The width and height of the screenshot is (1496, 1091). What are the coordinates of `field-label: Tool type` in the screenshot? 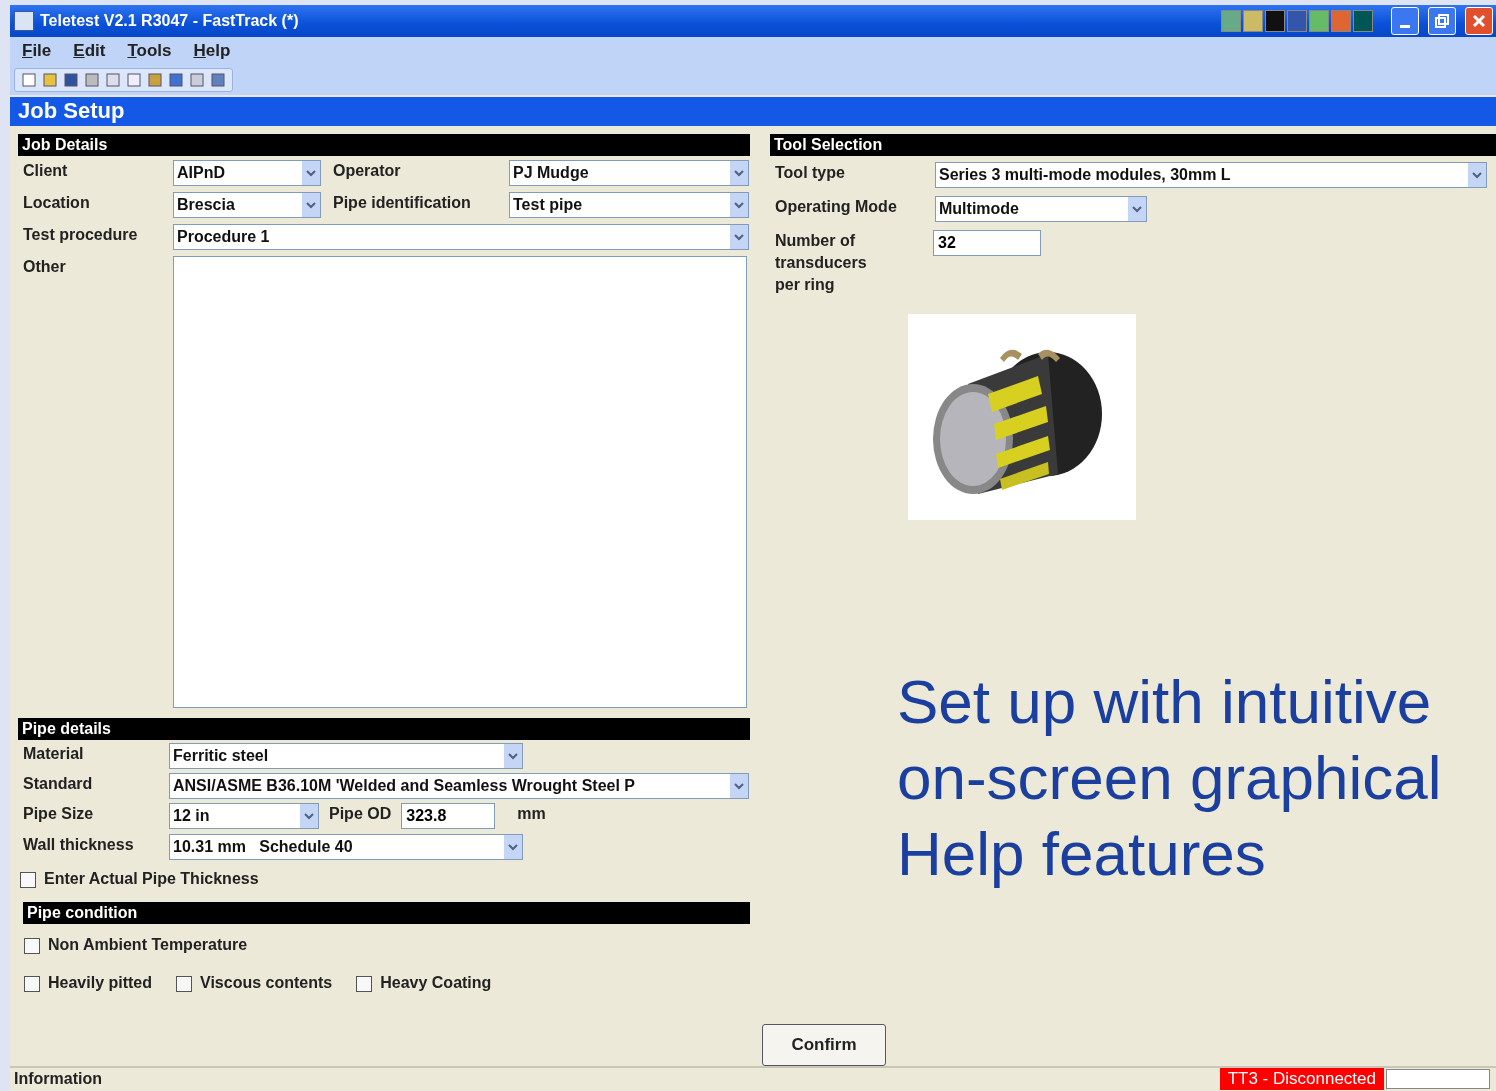 It's located at (810, 172).